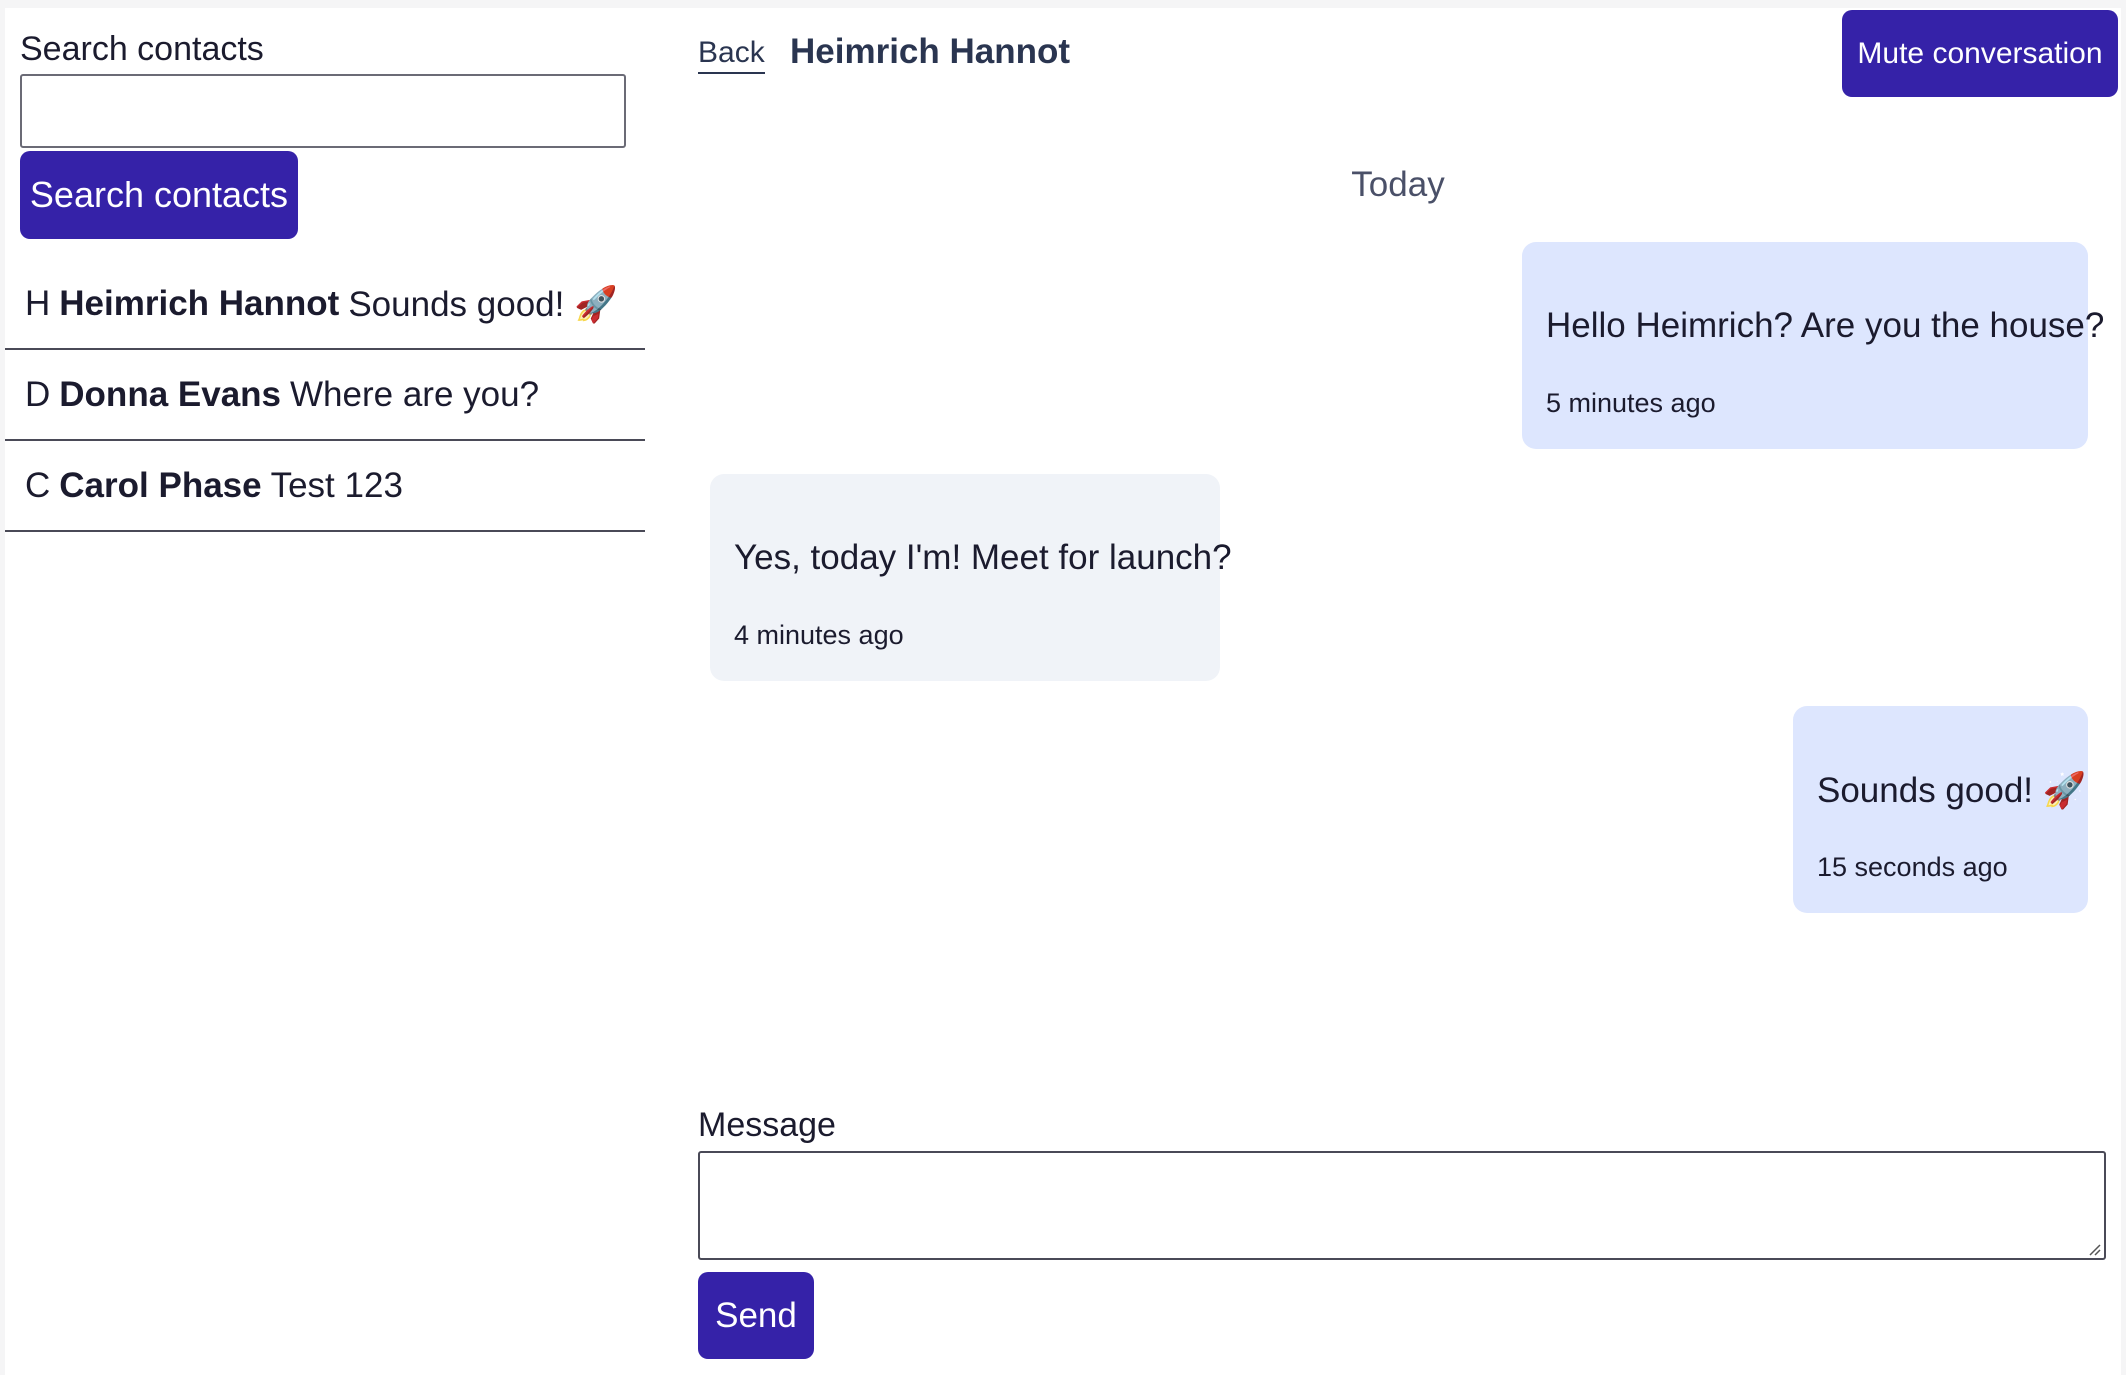 The image size is (2126, 1375). Describe the element at coordinates (756, 1315) in the screenshot. I see `send-button: Send` at that location.